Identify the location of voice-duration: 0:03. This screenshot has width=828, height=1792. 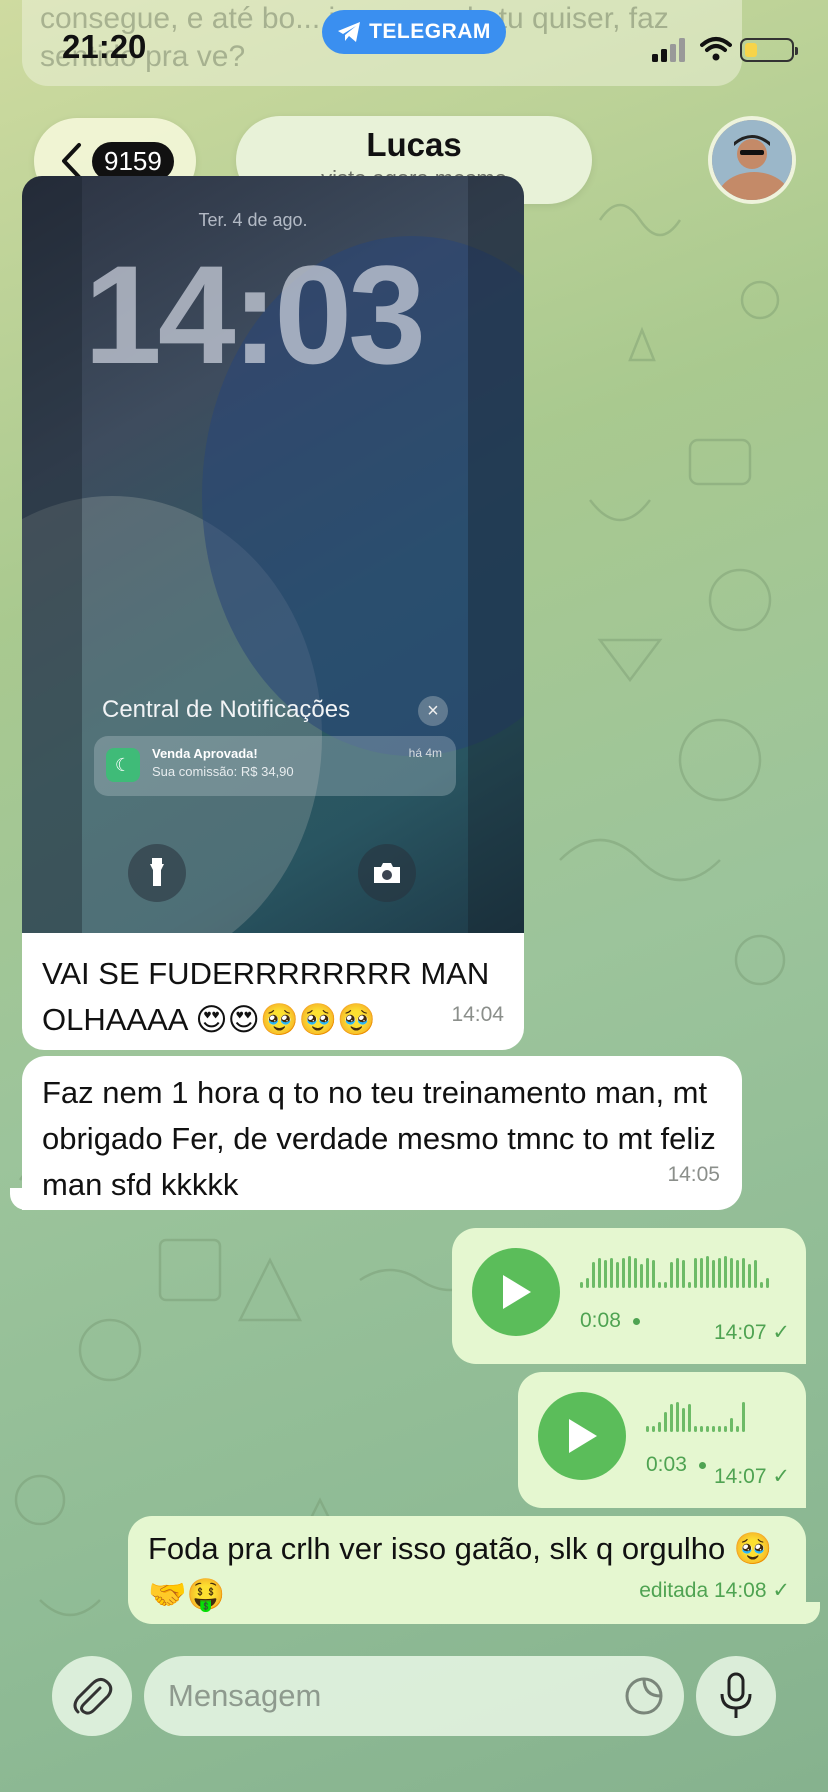
(676, 1465).